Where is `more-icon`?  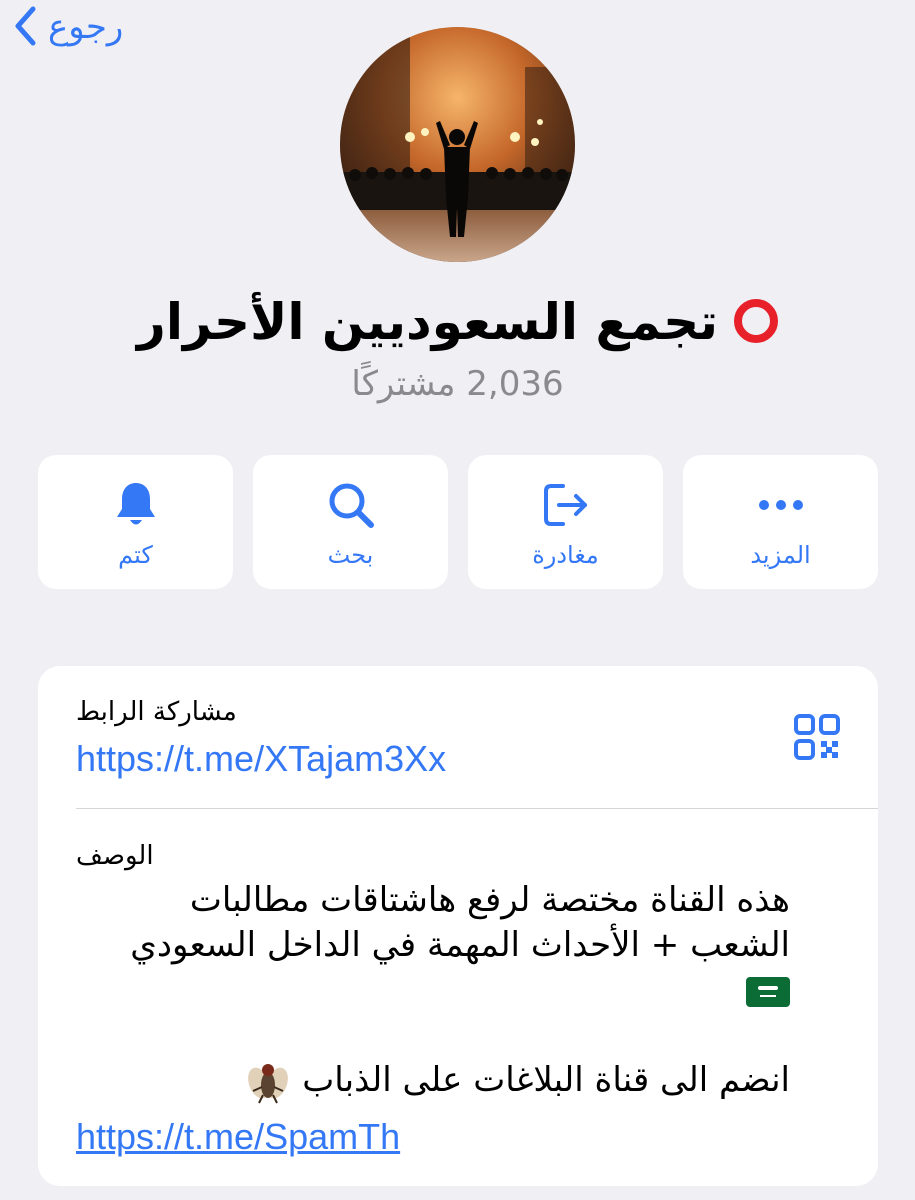 more-icon is located at coordinates (781, 505).